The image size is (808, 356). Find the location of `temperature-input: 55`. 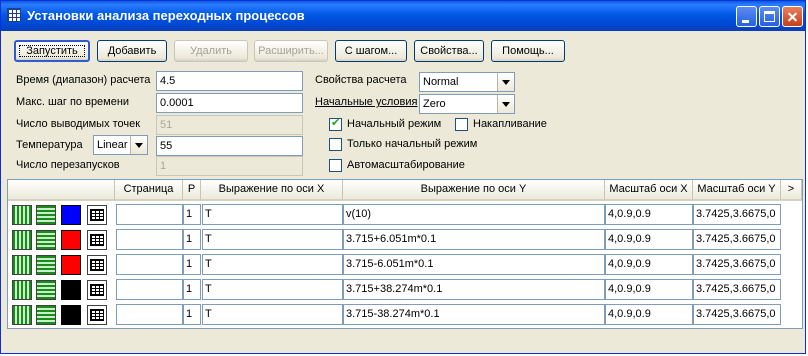

temperature-input: 55 is located at coordinates (229, 146).